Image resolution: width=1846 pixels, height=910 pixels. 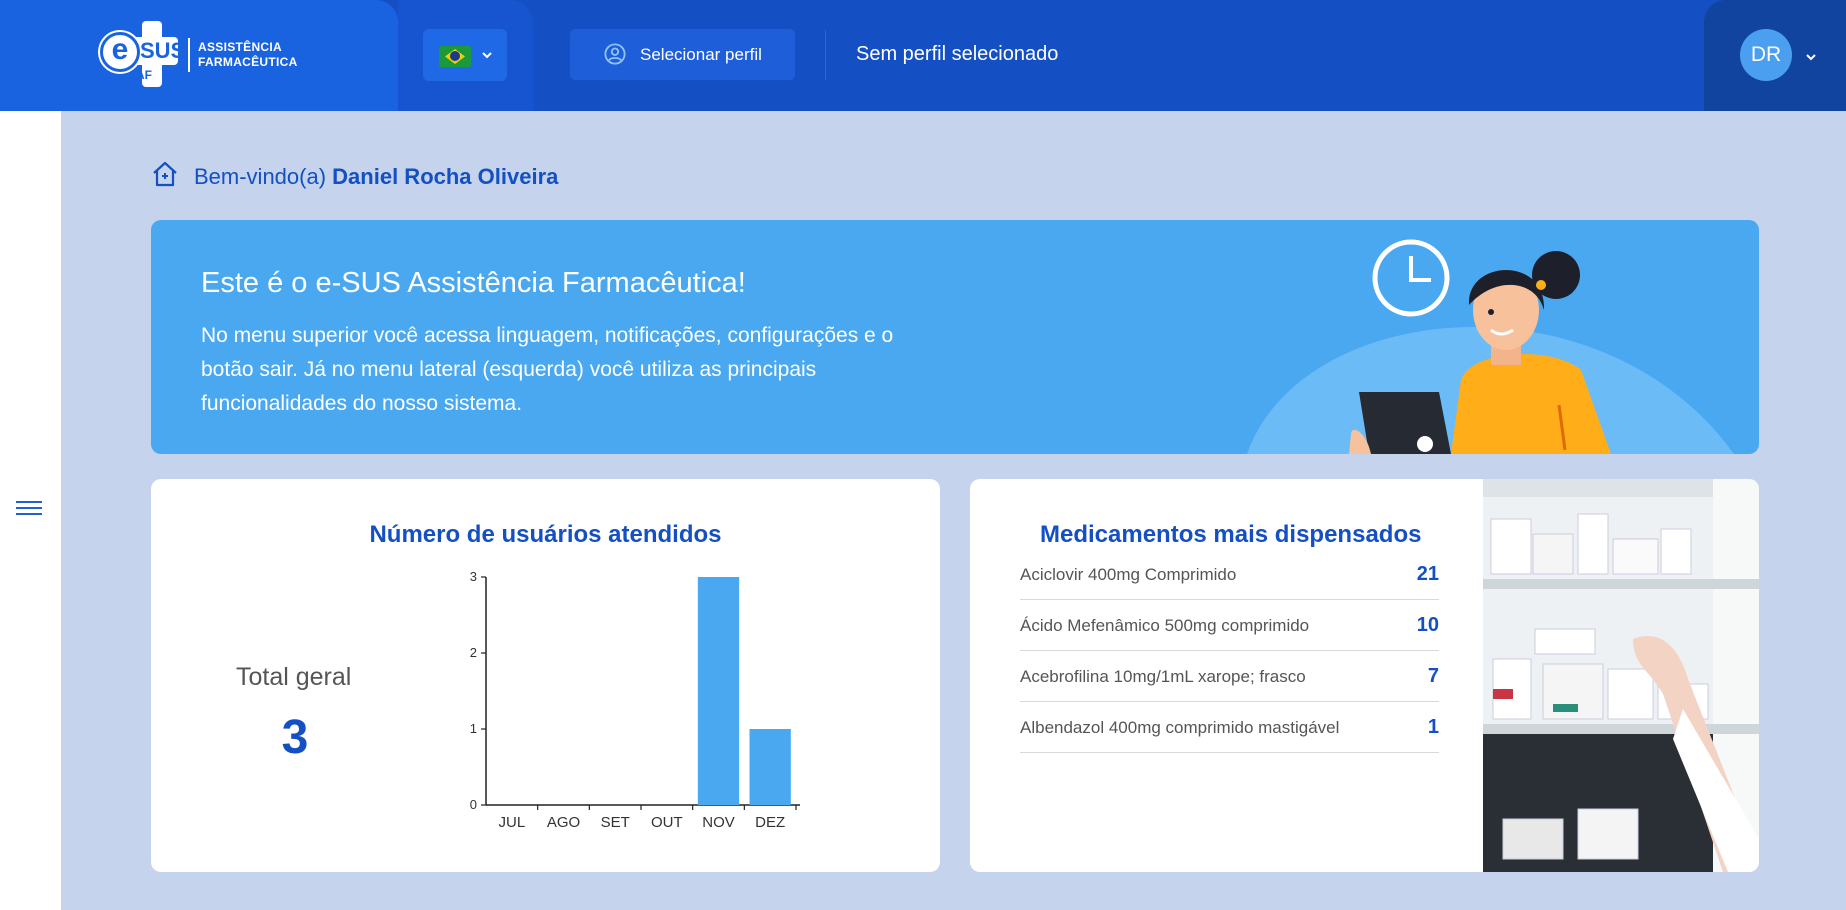 I want to click on x-tick-label: NOV, so click(x=718, y=822).